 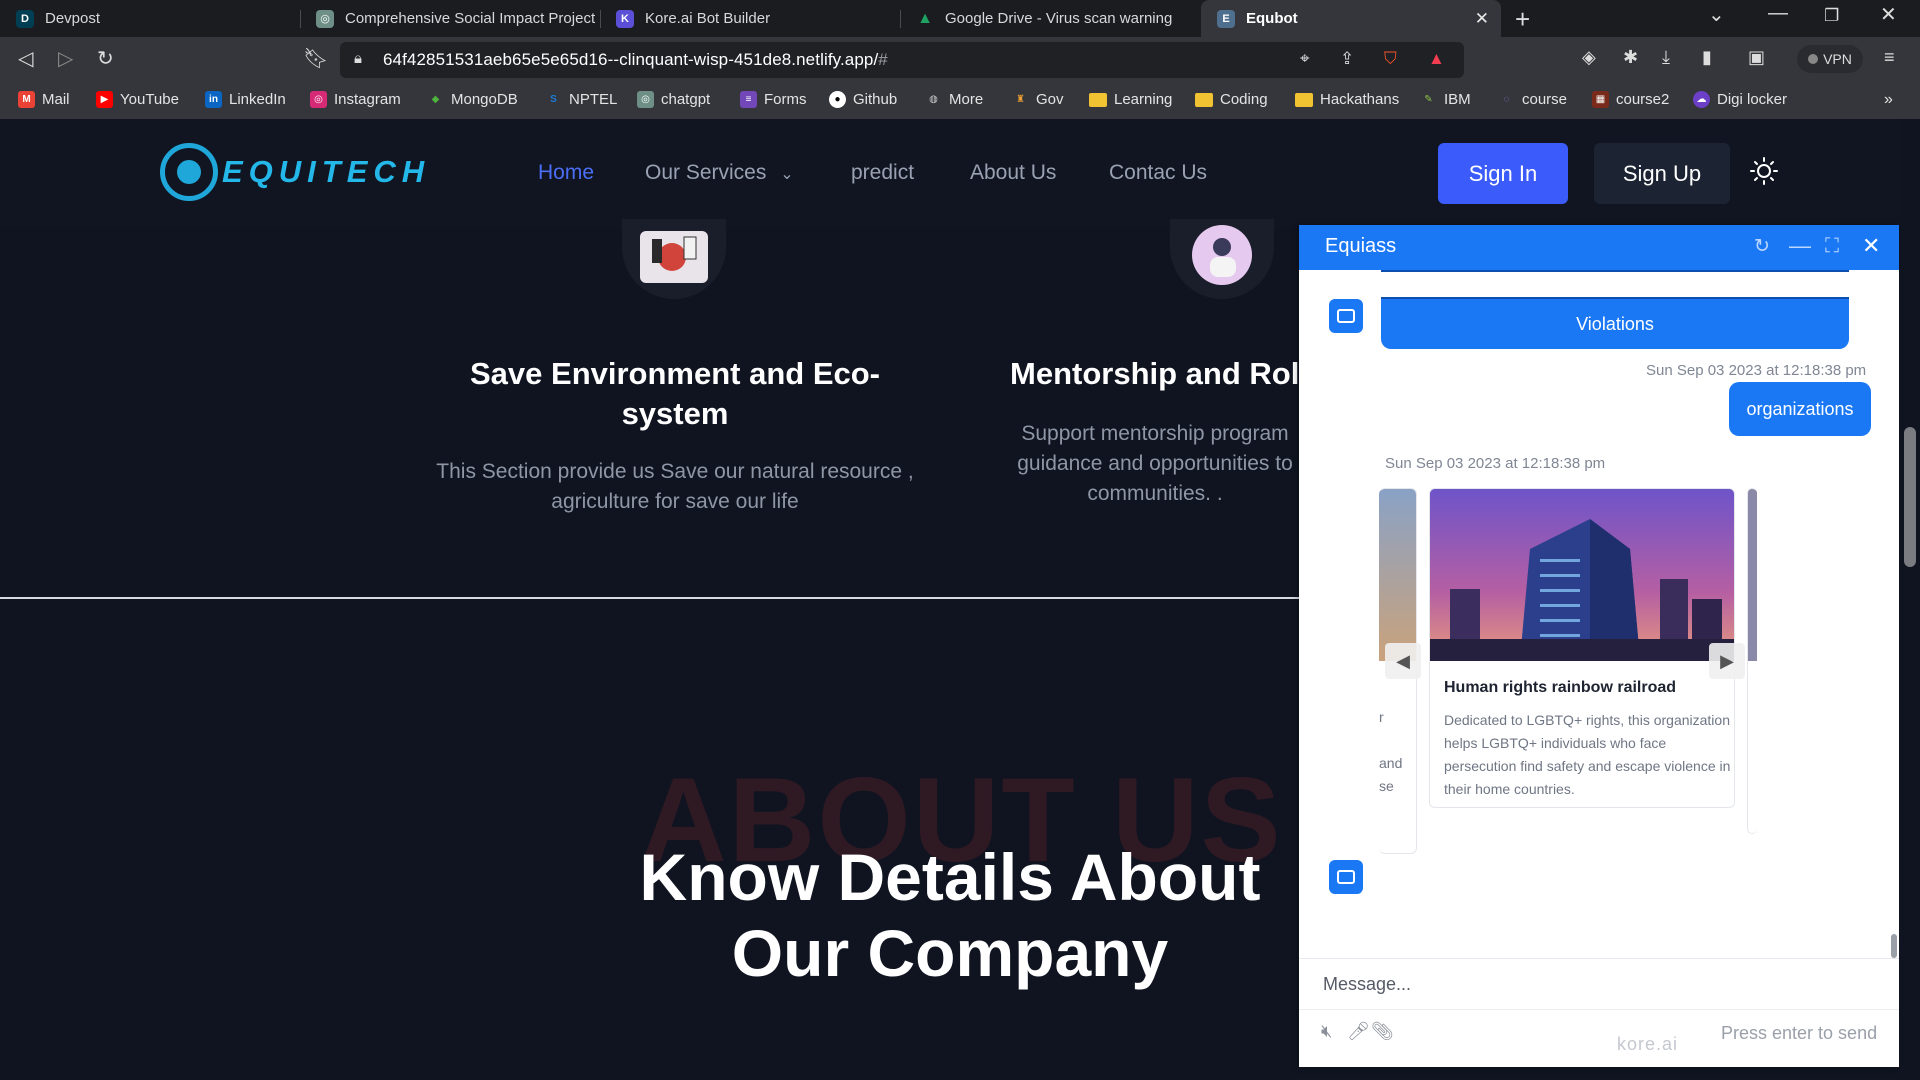 I want to click on chatgpt-favicon-icon: ◎, so click(x=325, y=18).